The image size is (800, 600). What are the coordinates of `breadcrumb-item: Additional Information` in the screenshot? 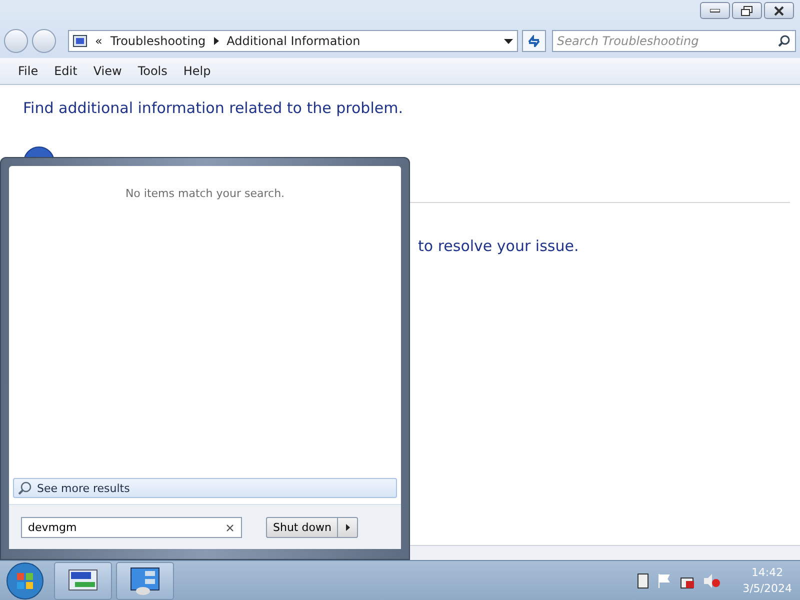 It's located at (293, 41).